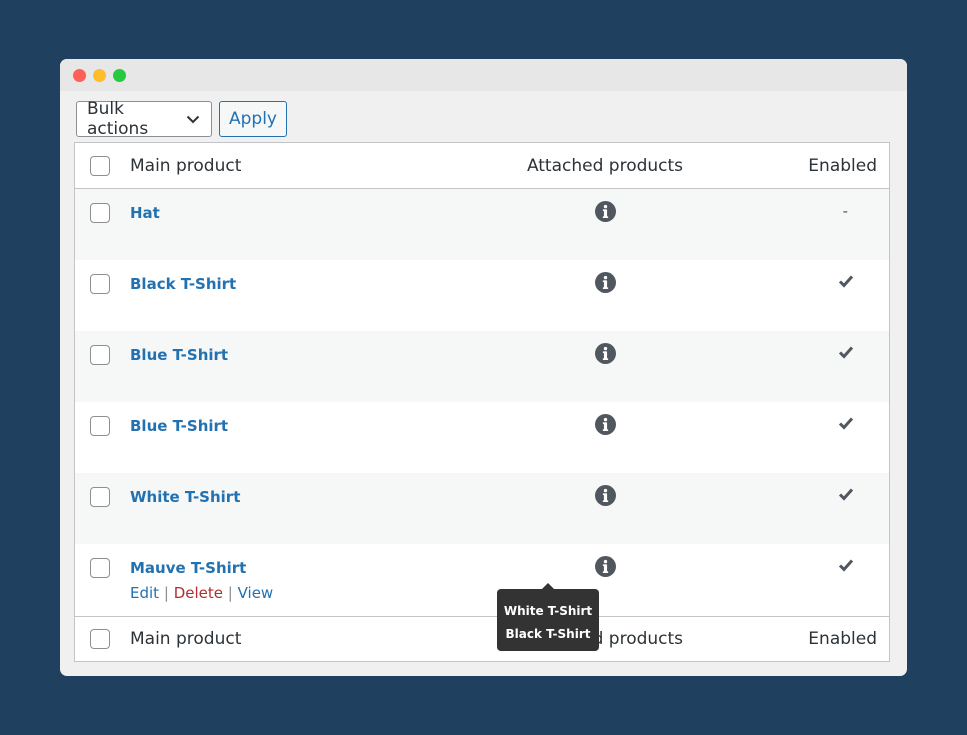 The image size is (967, 735). Describe the element at coordinates (290, 593) in the screenshot. I see `row-actions: Edit | Delete | View` at that location.